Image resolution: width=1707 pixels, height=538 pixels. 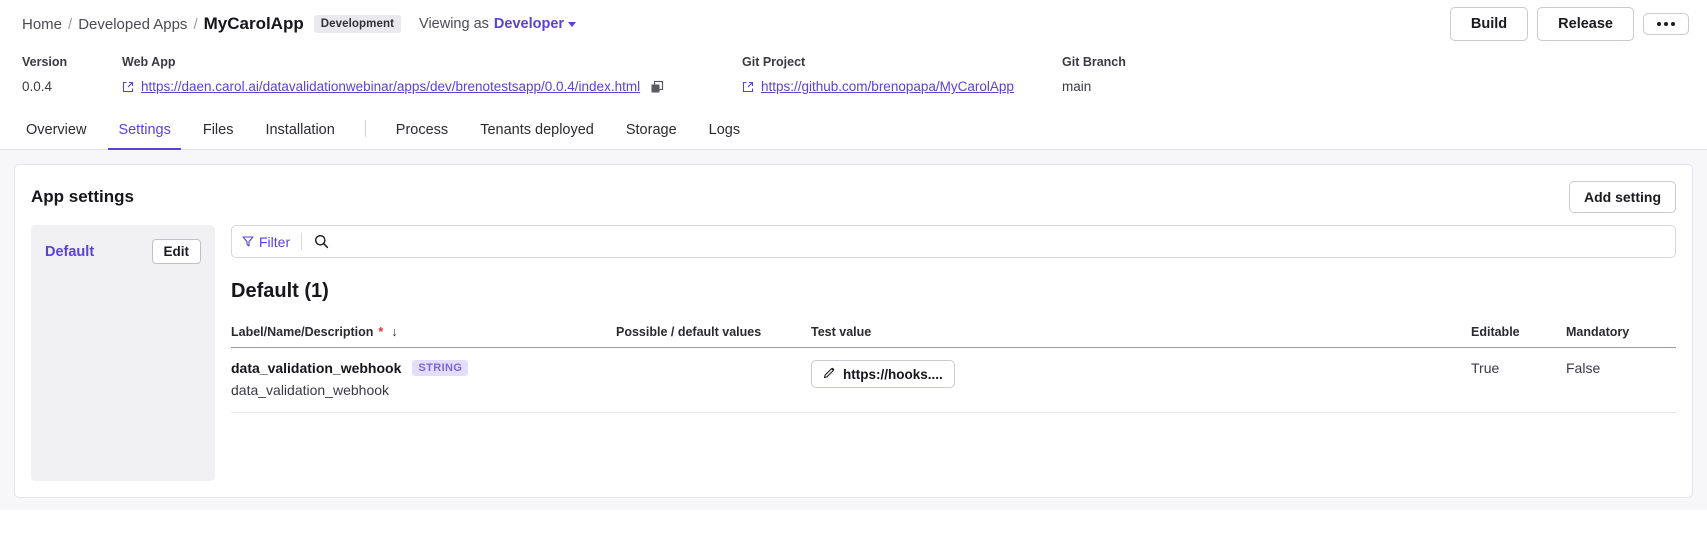 I want to click on environment-badge: Development, so click(x=357, y=24).